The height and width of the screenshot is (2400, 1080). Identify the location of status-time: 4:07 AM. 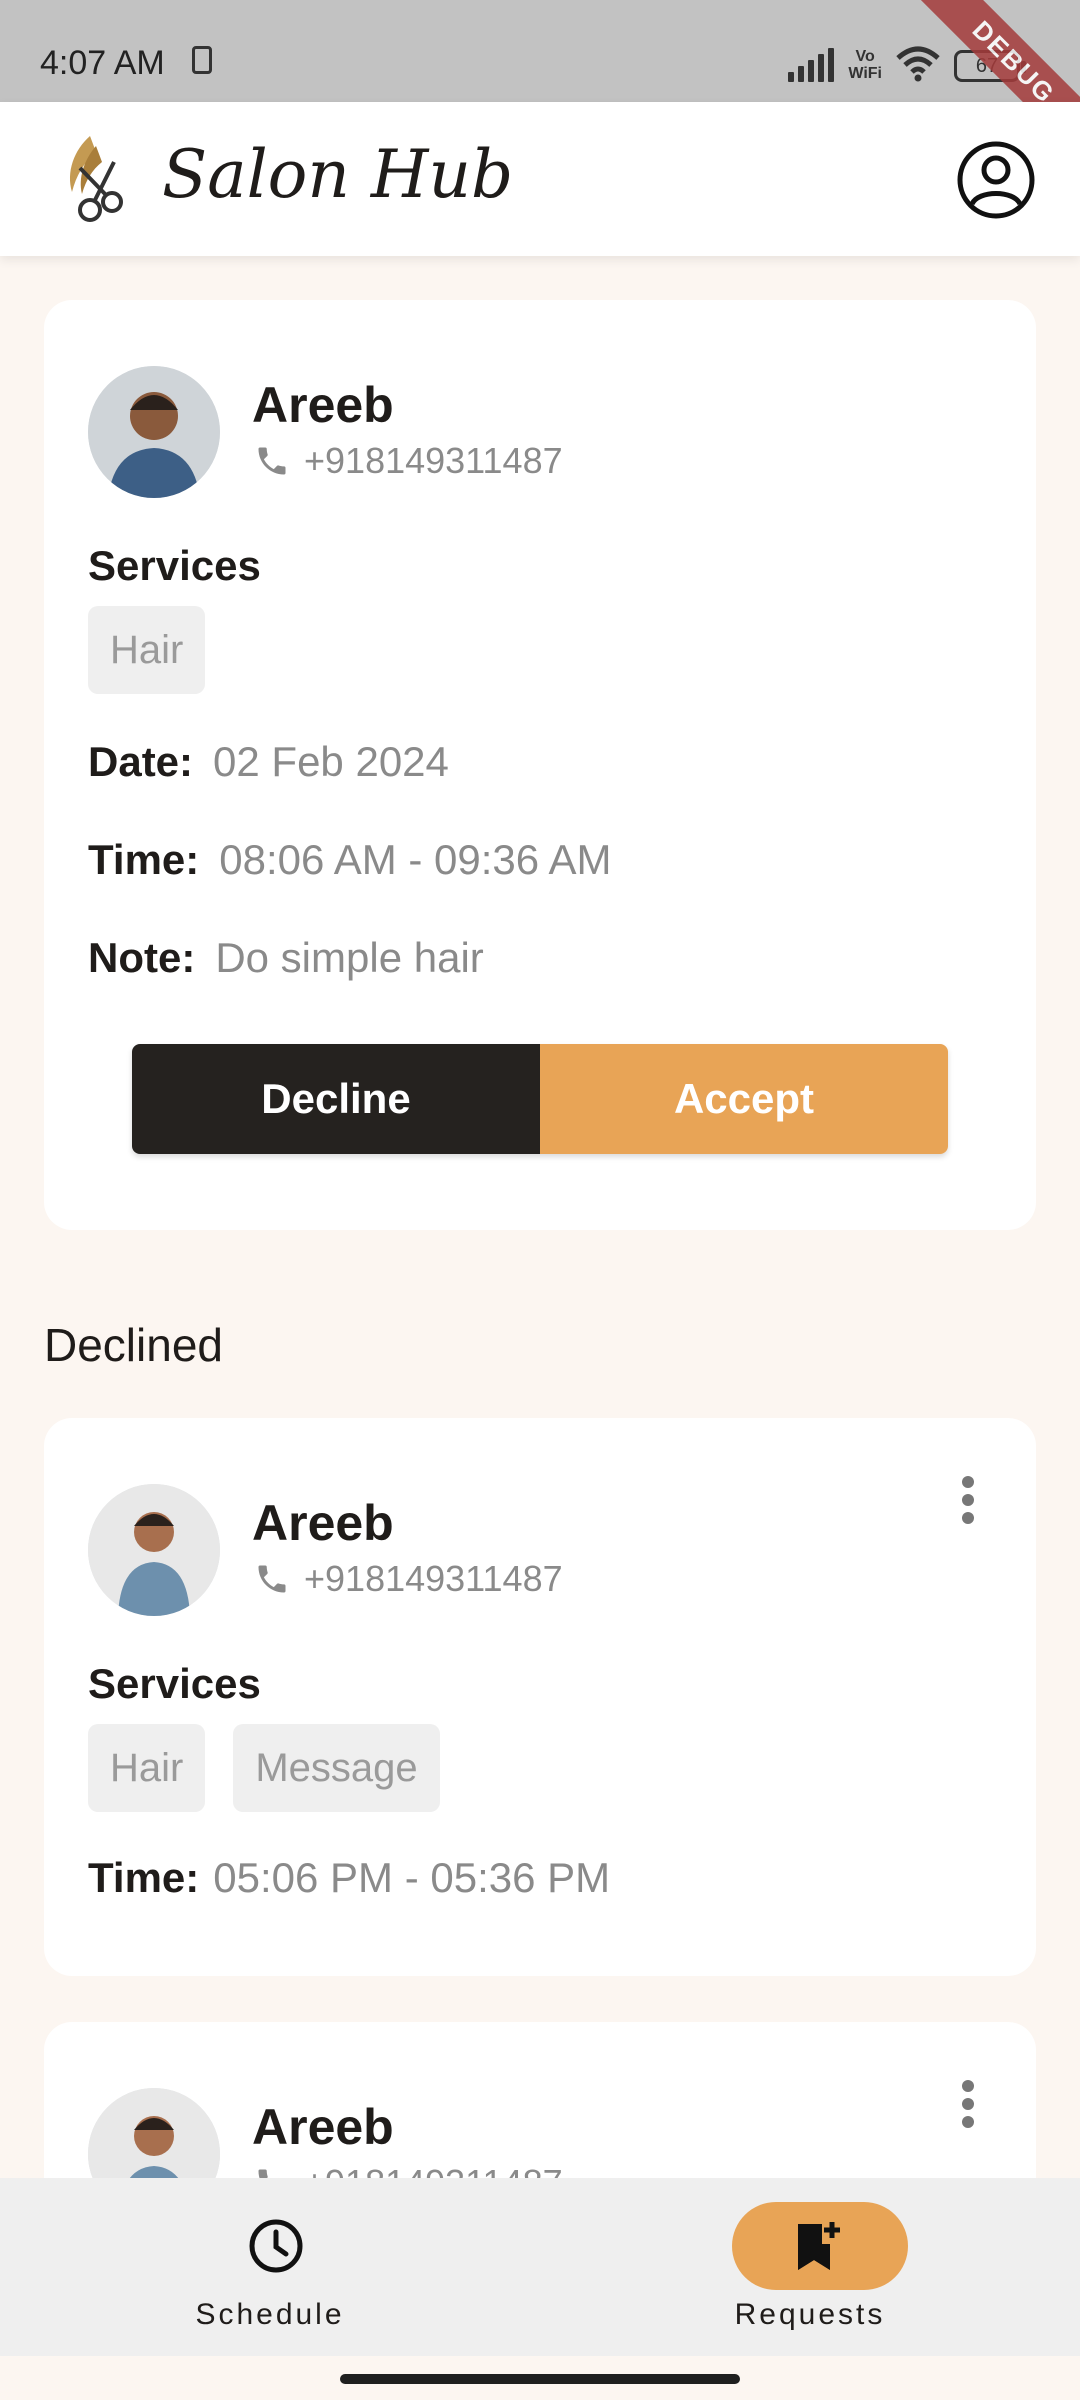
(102, 63).